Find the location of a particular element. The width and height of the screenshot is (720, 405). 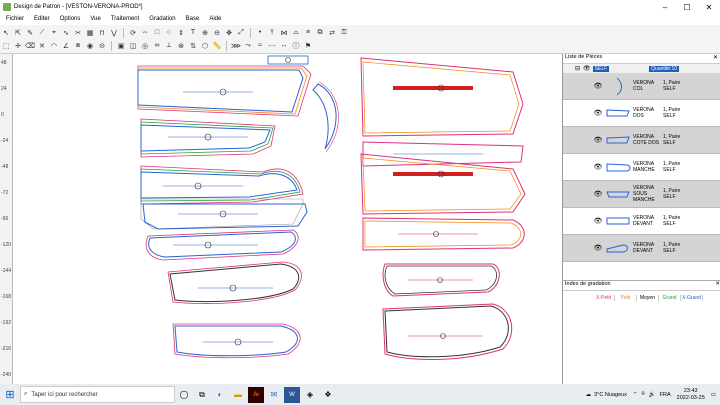

mirror-icon: ⇔ is located at coordinates (145, 33).